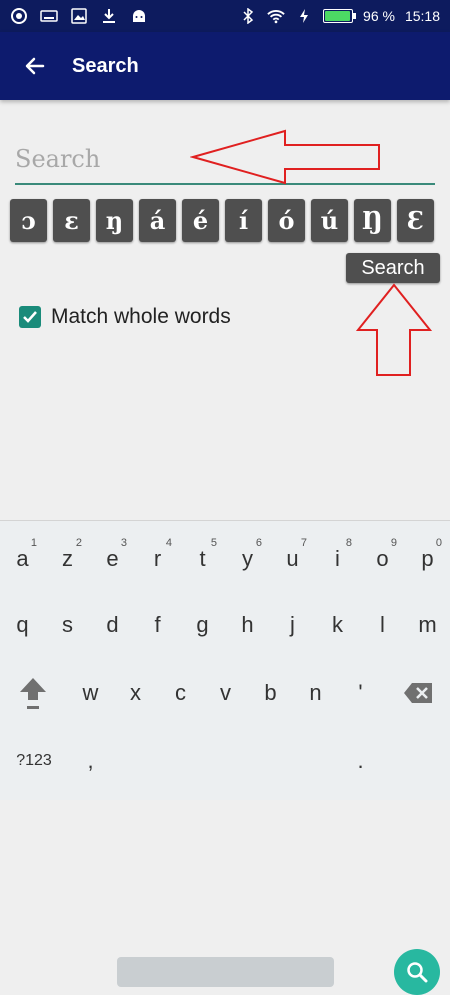 The image size is (450, 995). I want to click on key-d: d, so click(112, 625).